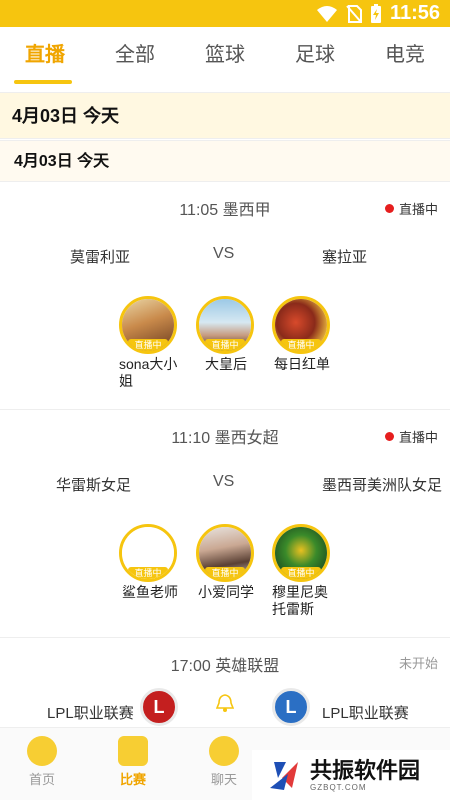  I want to click on tab-football: 足球, so click(315, 56).